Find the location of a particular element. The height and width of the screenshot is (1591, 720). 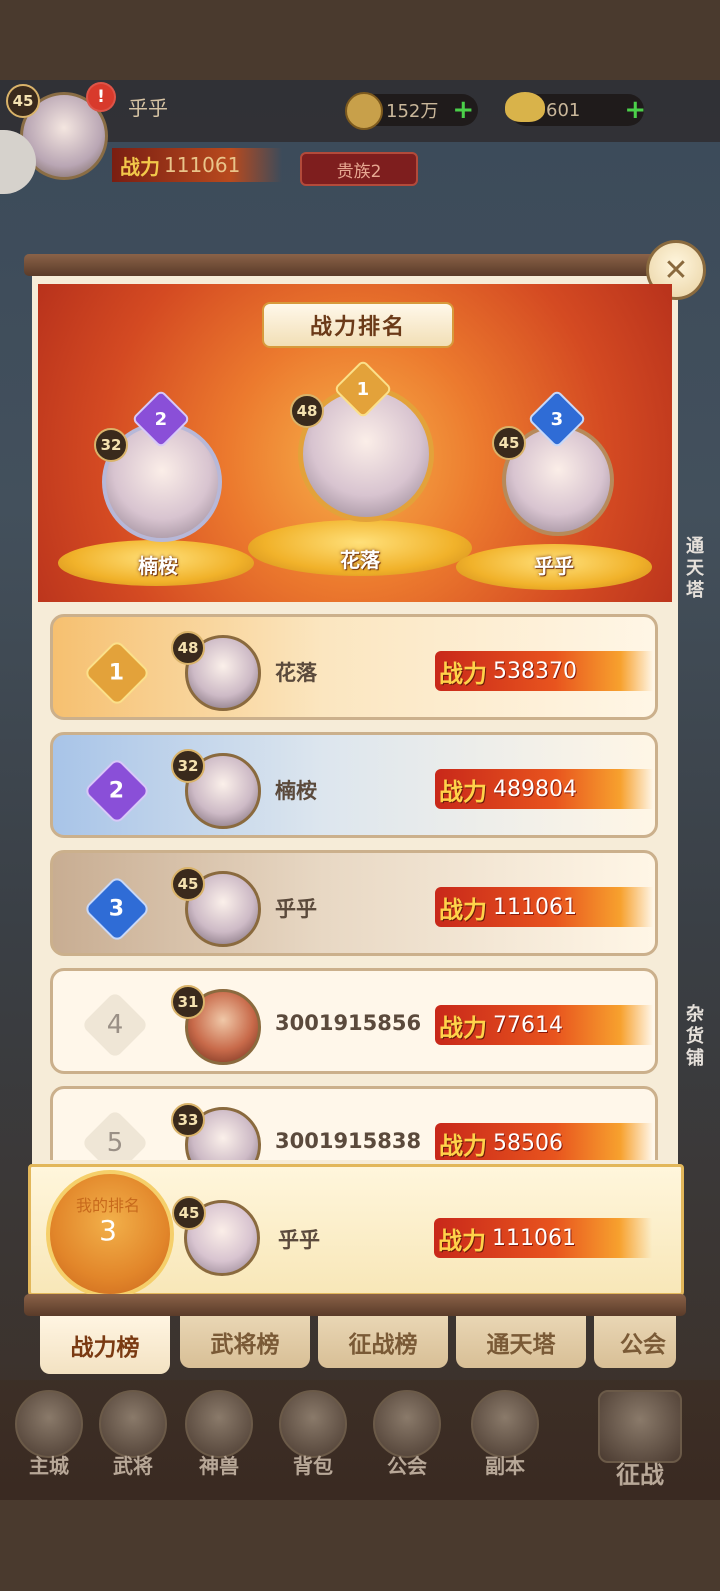

nav-generals: 武将 is located at coordinates (133, 1440).